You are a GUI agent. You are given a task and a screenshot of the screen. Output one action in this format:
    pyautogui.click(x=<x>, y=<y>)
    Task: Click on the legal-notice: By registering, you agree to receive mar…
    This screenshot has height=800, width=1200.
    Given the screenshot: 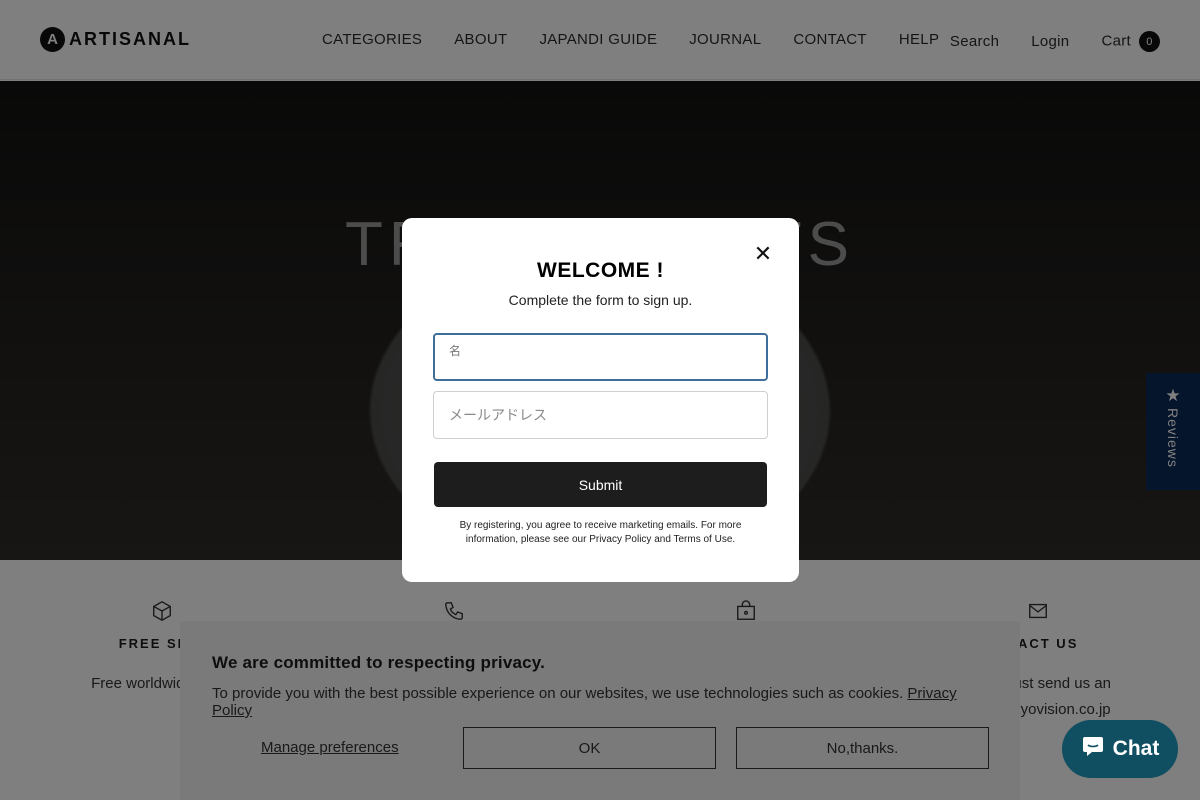 What is the action you would take?
    pyautogui.click(x=600, y=532)
    